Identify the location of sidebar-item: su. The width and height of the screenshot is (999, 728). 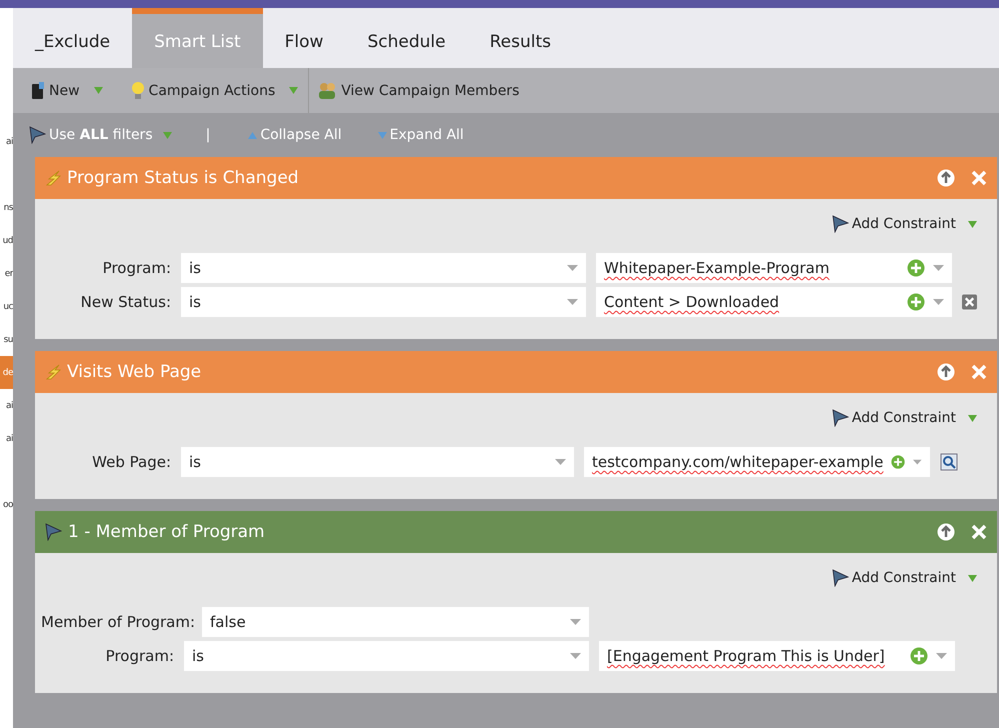
(6, 339).